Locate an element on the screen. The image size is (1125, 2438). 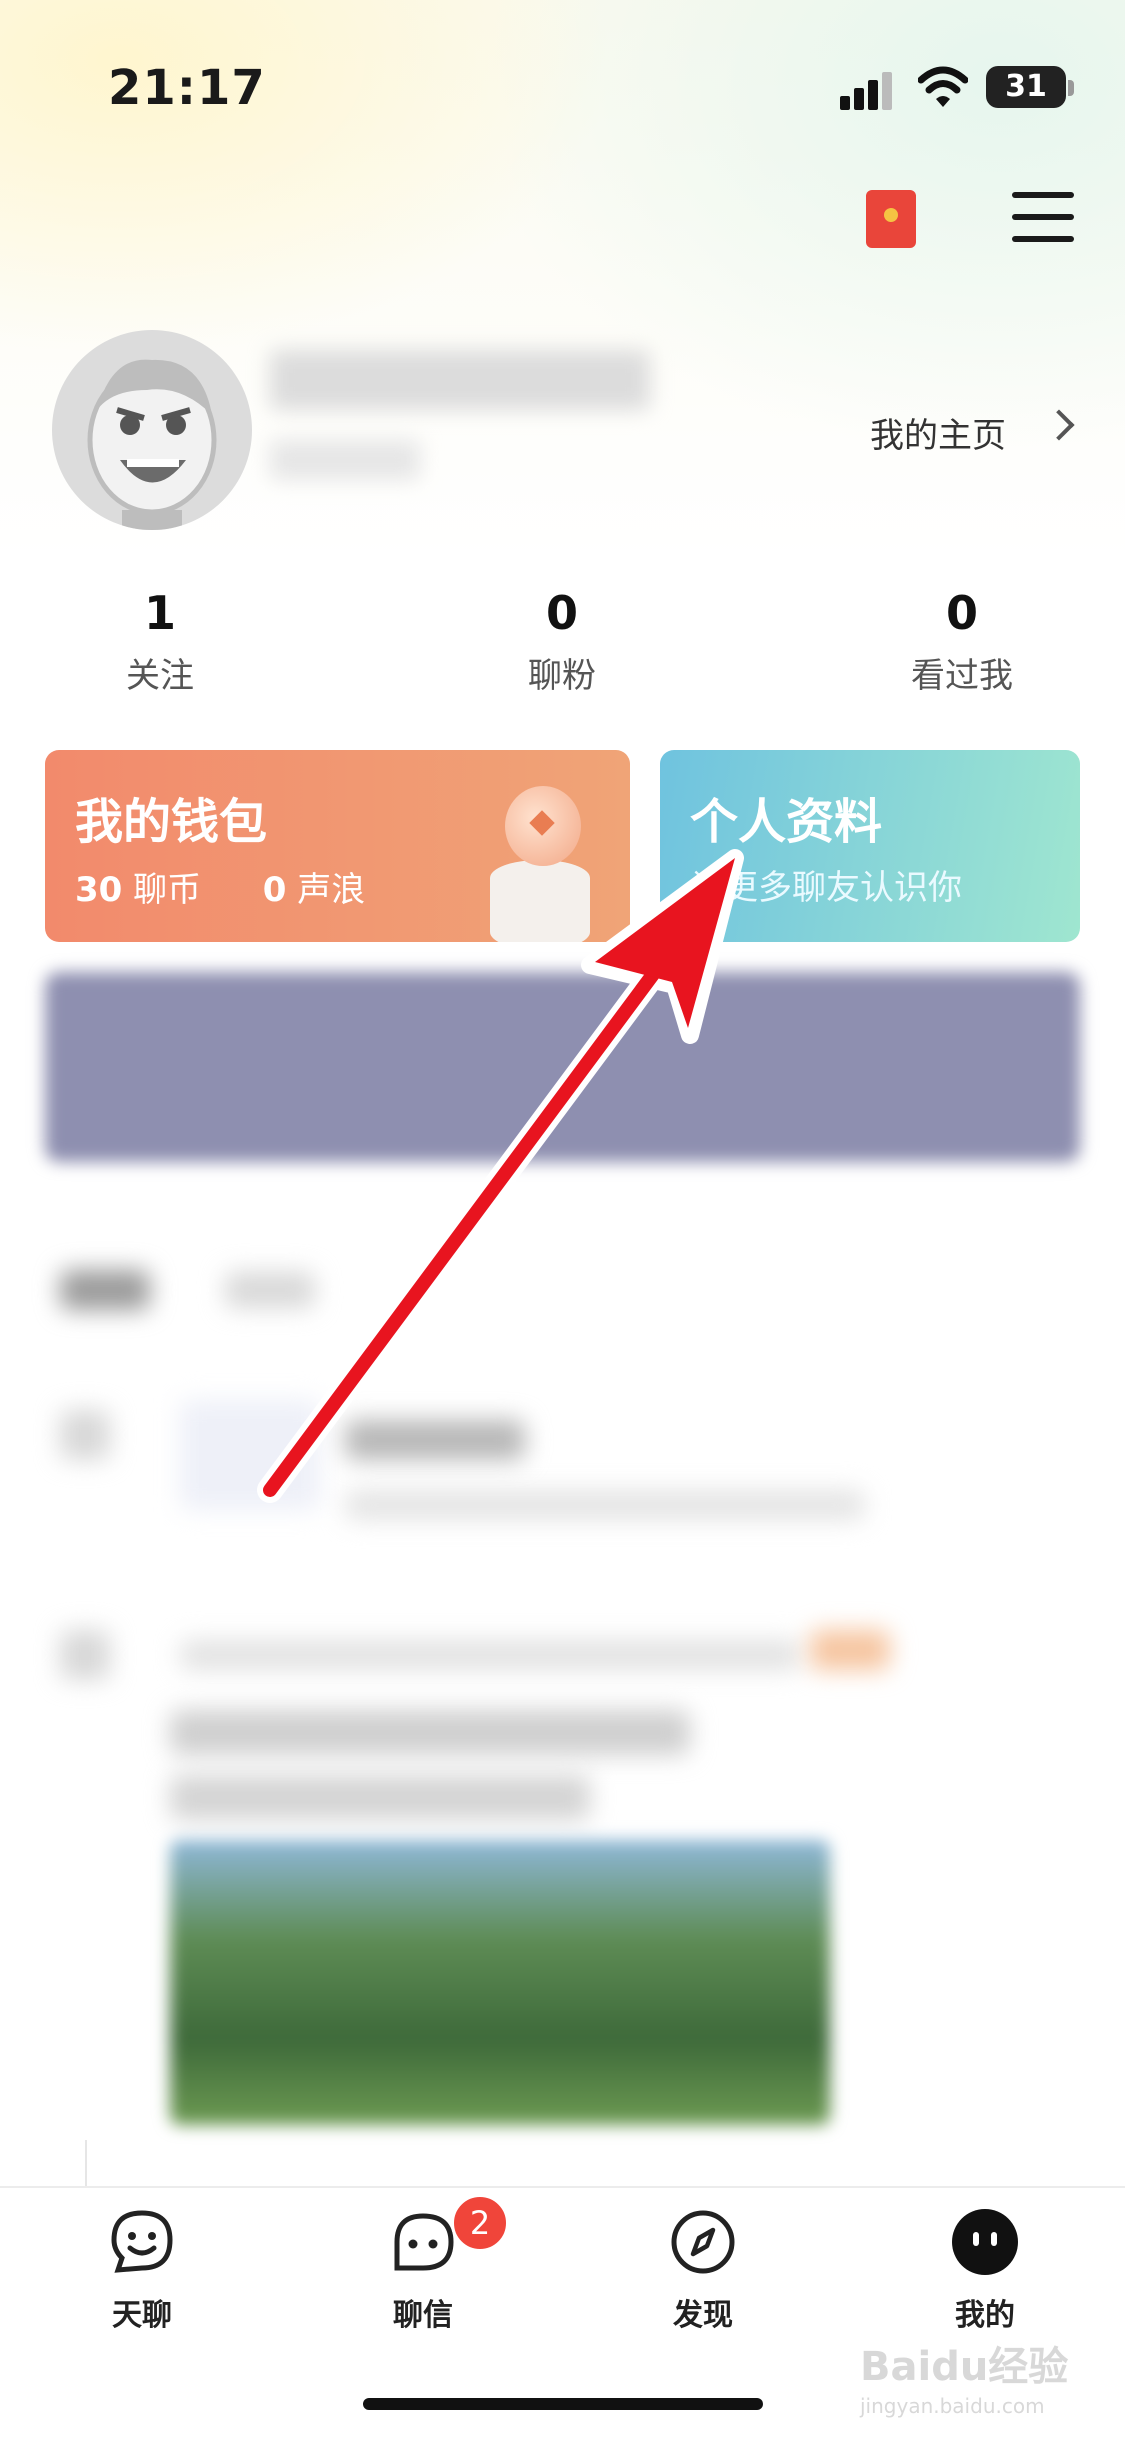
stat-label: 聊粉 is located at coordinates (562, 676).